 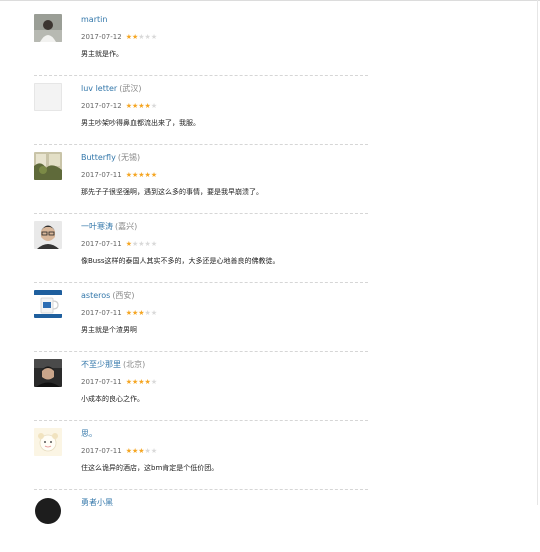 What do you see at coordinates (154, 175) in the screenshot?
I see `star-filled-icon: ★` at bounding box center [154, 175].